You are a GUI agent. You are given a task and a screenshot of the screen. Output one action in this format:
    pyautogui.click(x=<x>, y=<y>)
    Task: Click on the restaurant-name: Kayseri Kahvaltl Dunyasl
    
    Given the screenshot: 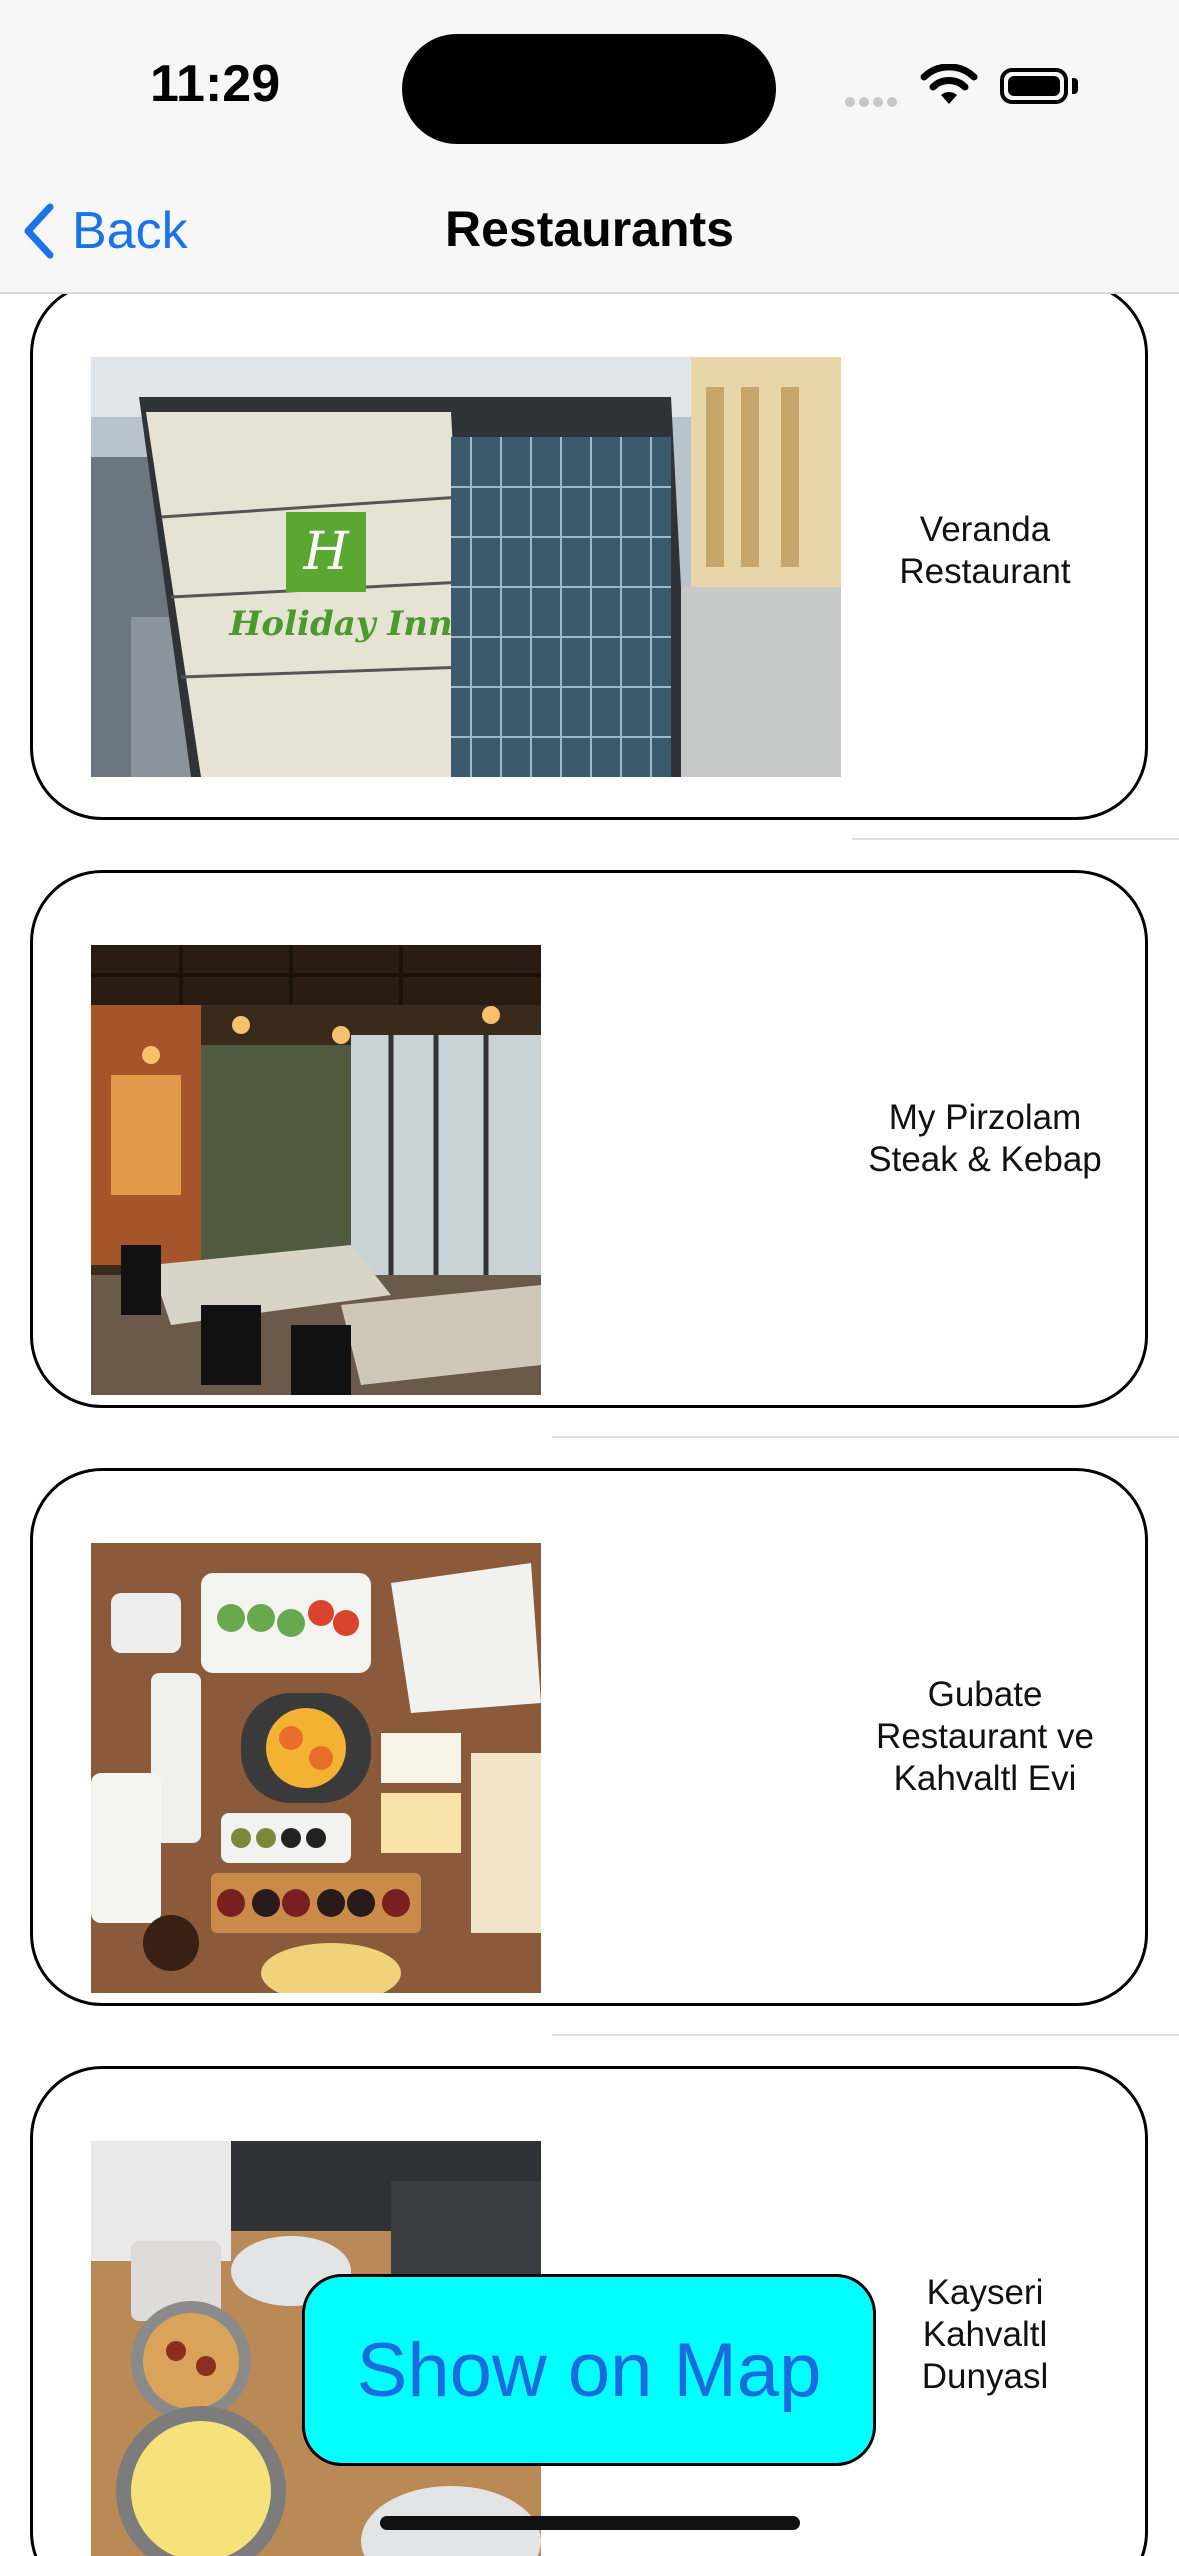 What is the action you would take?
    pyautogui.click(x=985, y=2334)
    